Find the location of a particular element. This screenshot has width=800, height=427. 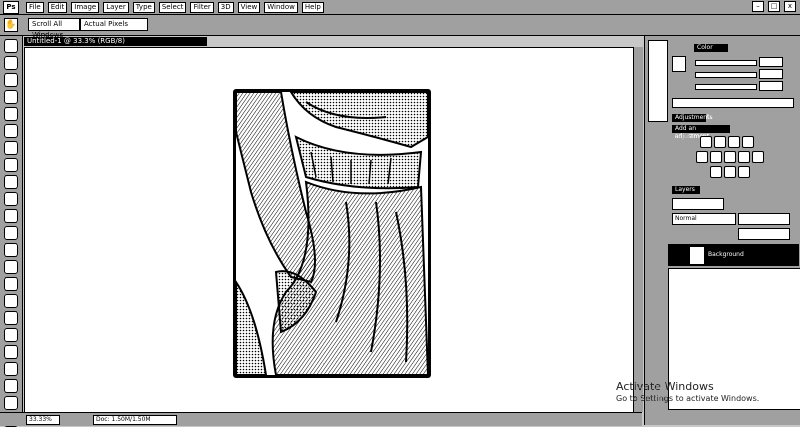

color-balance-icon is located at coordinates (730, 157).